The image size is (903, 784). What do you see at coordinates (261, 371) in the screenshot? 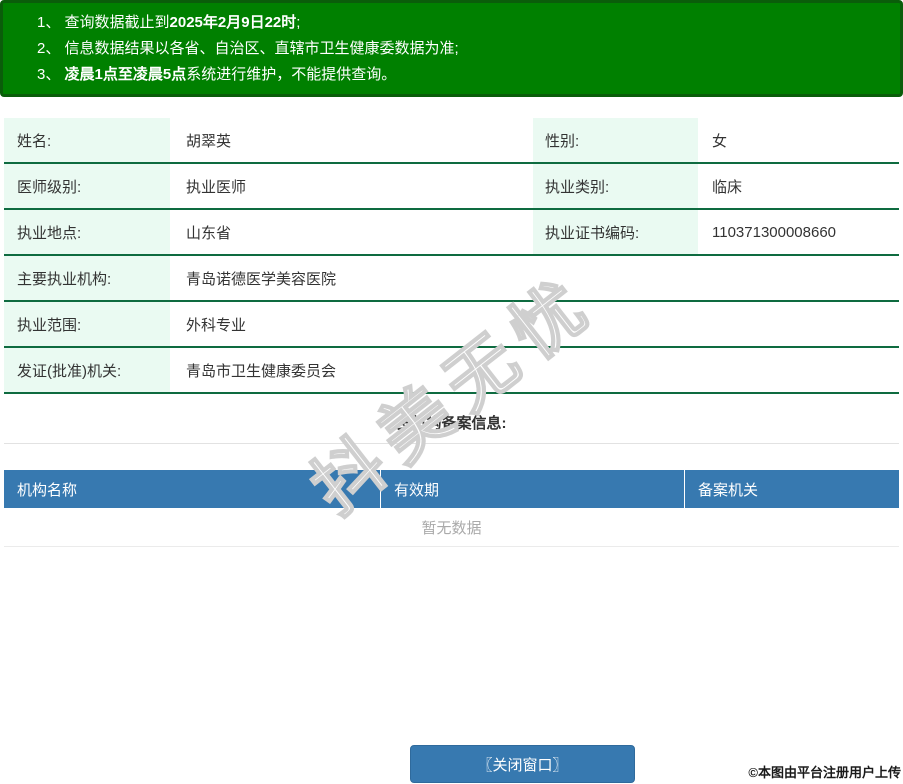
I see `field-value-issuing-authority: 青岛市卫生健康委员会` at bounding box center [261, 371].